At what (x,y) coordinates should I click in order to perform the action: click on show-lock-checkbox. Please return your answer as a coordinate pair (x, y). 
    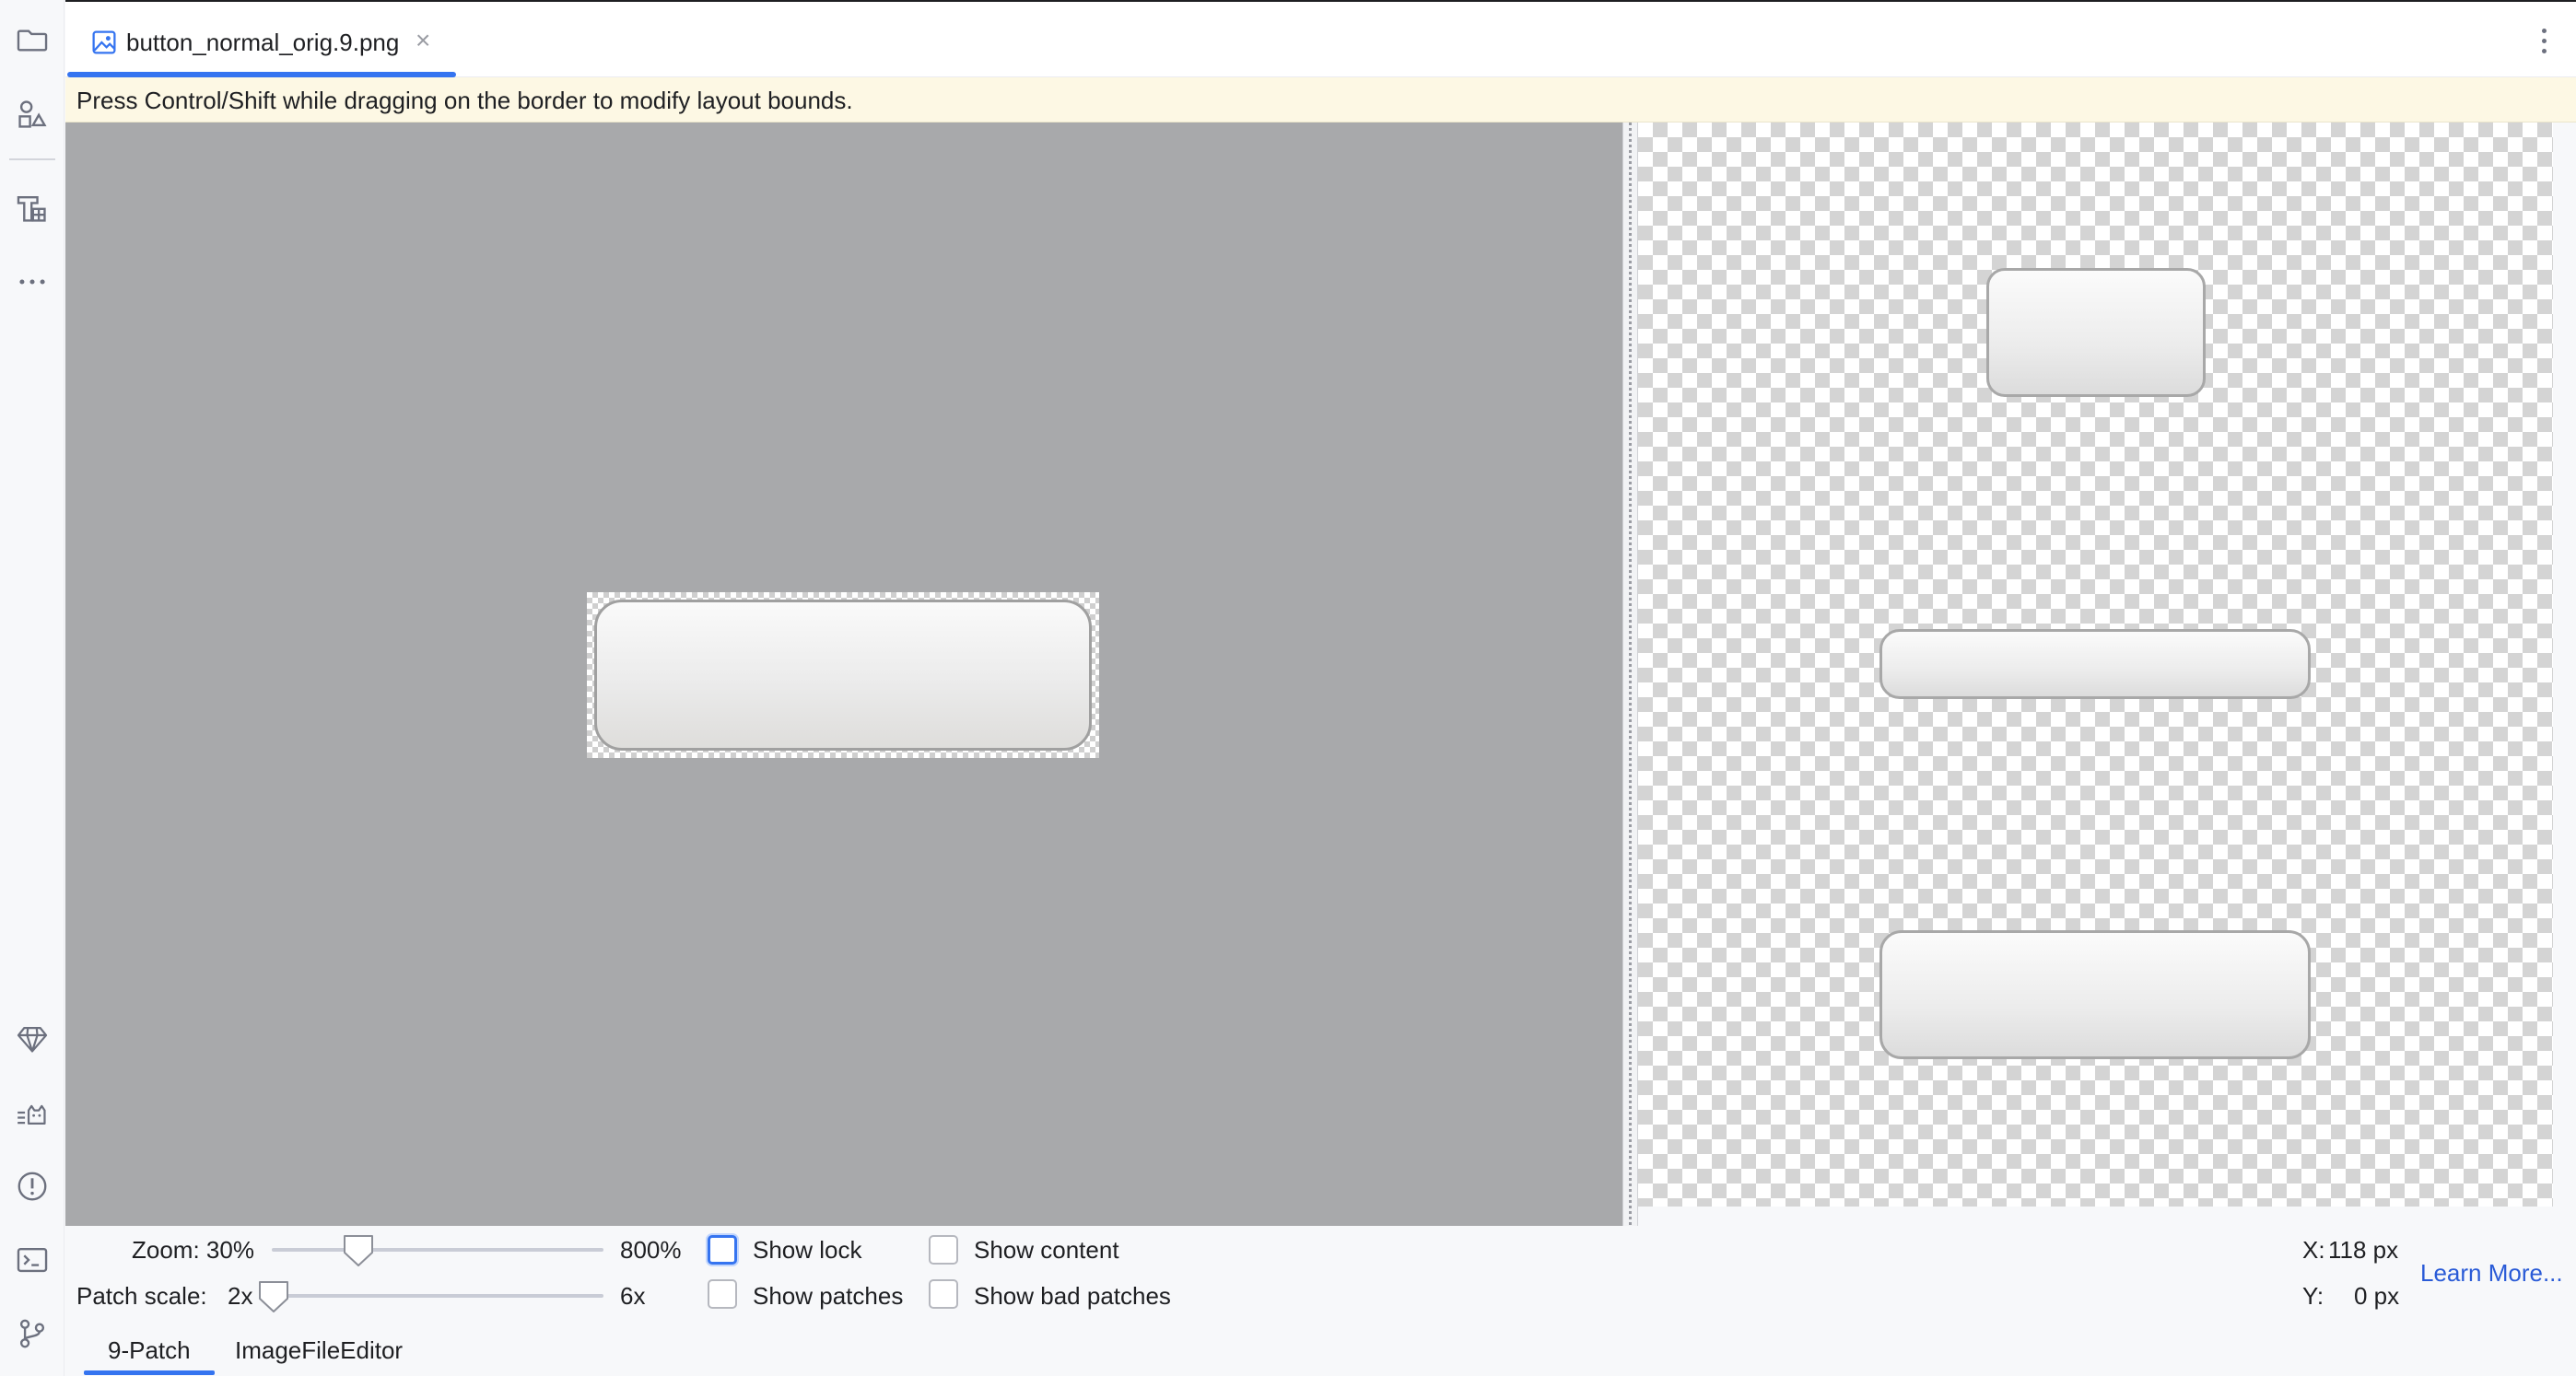
    Looking at the image, I should click on (722, 1250).